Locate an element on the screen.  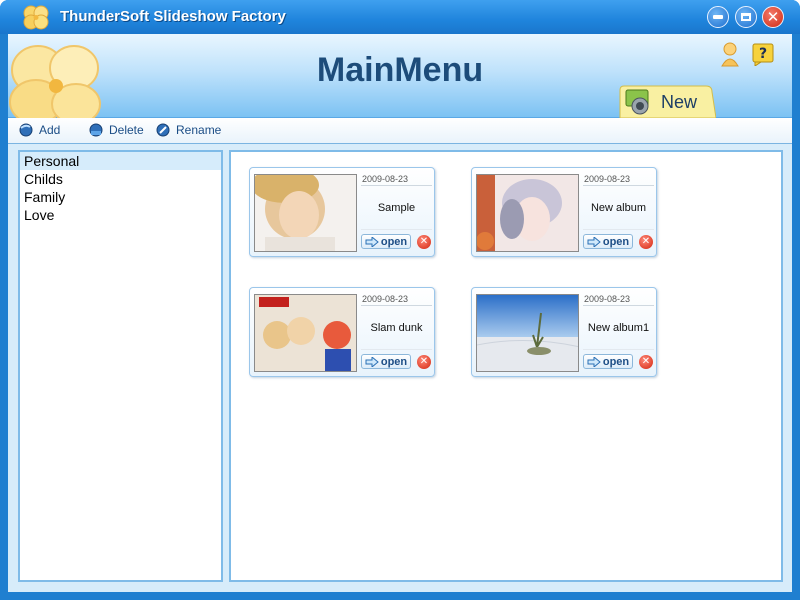
album-name: New album1 is located at coordinates (618, 336).